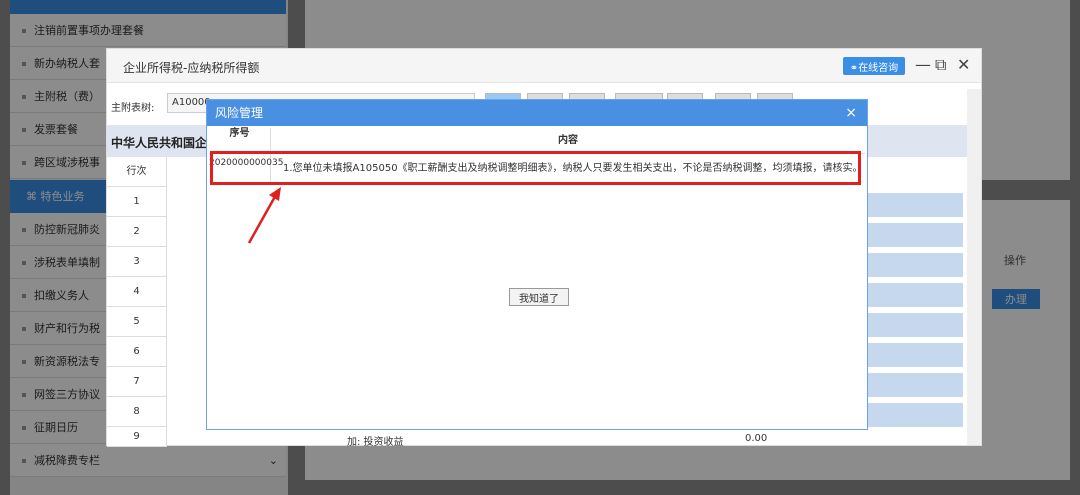  Describe the element at coordinates (137, 292) in the screenshot. I see `row-number: 4` at that location.